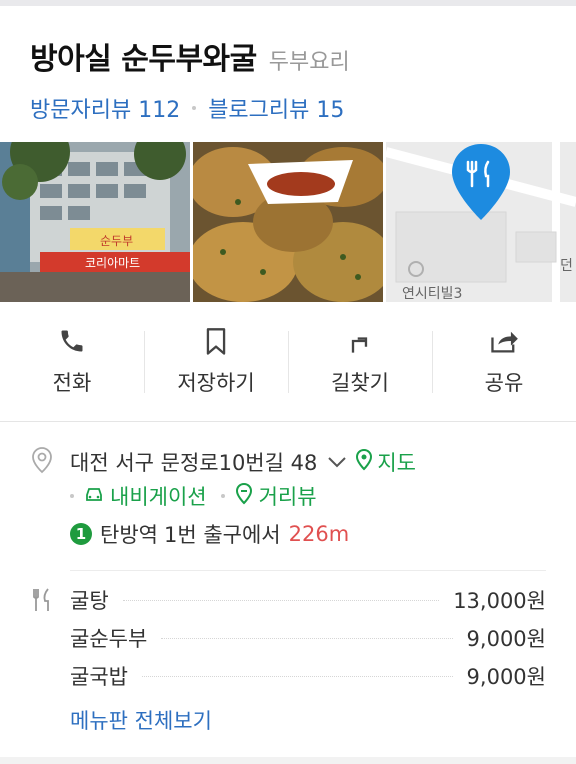 The width and height of the screenshot is (576, 764). Describe the element at coordinates (216, 344) in the screenshot. I see `bookmark-icon` at that location.